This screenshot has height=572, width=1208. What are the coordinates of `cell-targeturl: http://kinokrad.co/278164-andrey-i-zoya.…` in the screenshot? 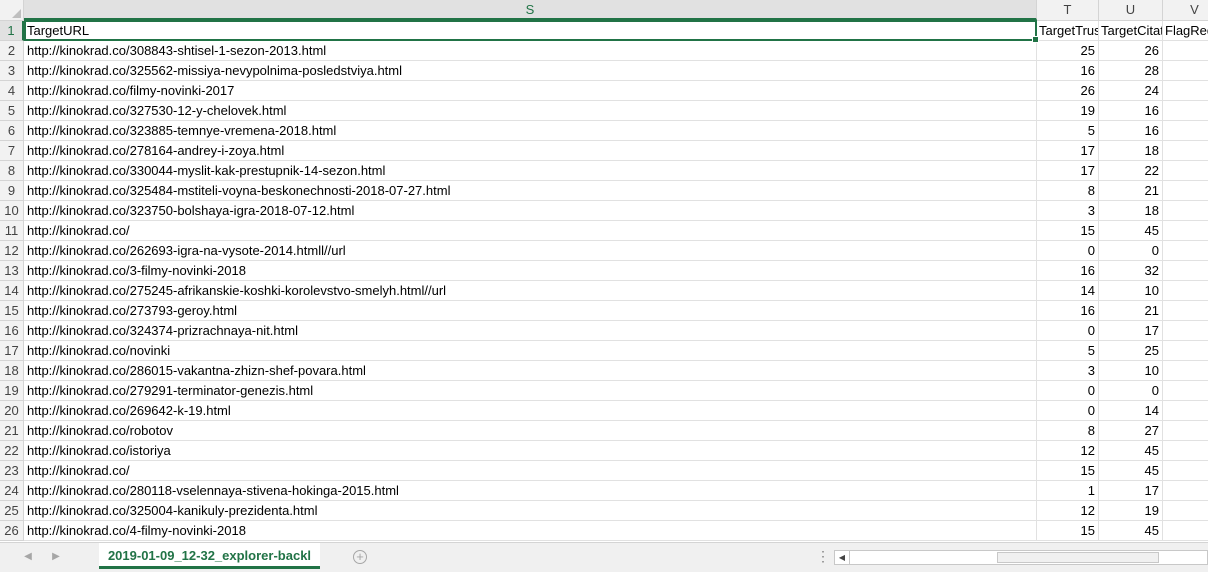 It's located at (530, 151).